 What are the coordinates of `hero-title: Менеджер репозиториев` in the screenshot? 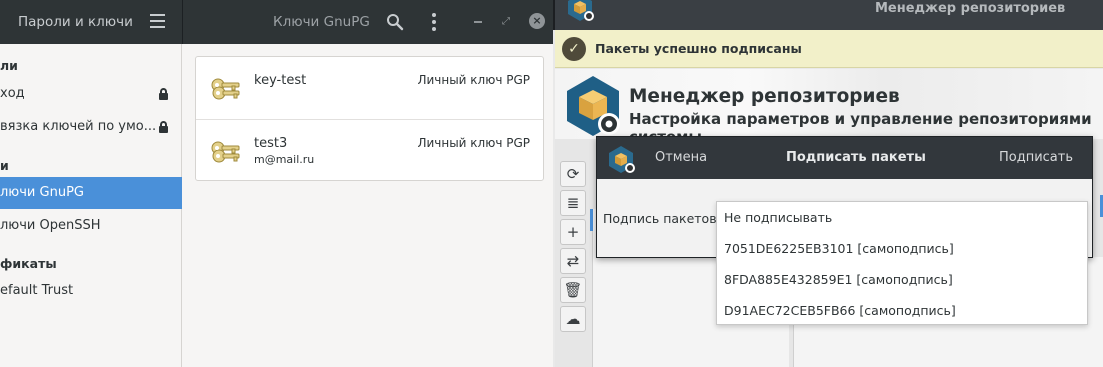 It's located at (764, 96).